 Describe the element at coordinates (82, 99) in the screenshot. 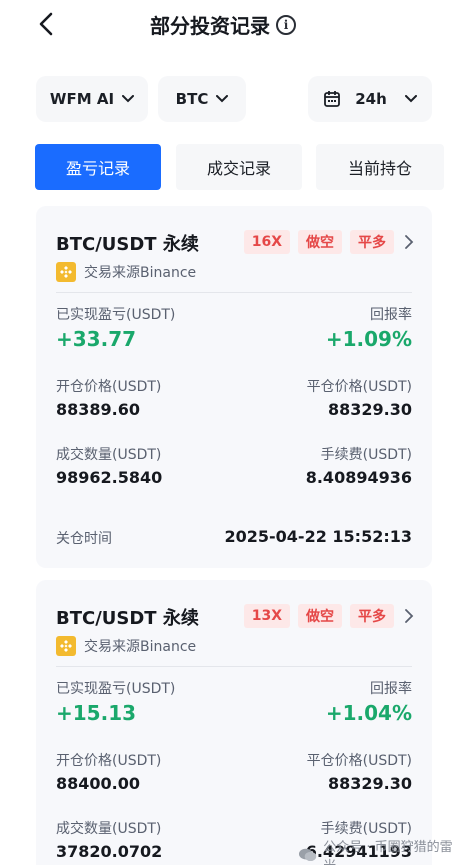

I see `model-select-value: WFM AI` at that location.